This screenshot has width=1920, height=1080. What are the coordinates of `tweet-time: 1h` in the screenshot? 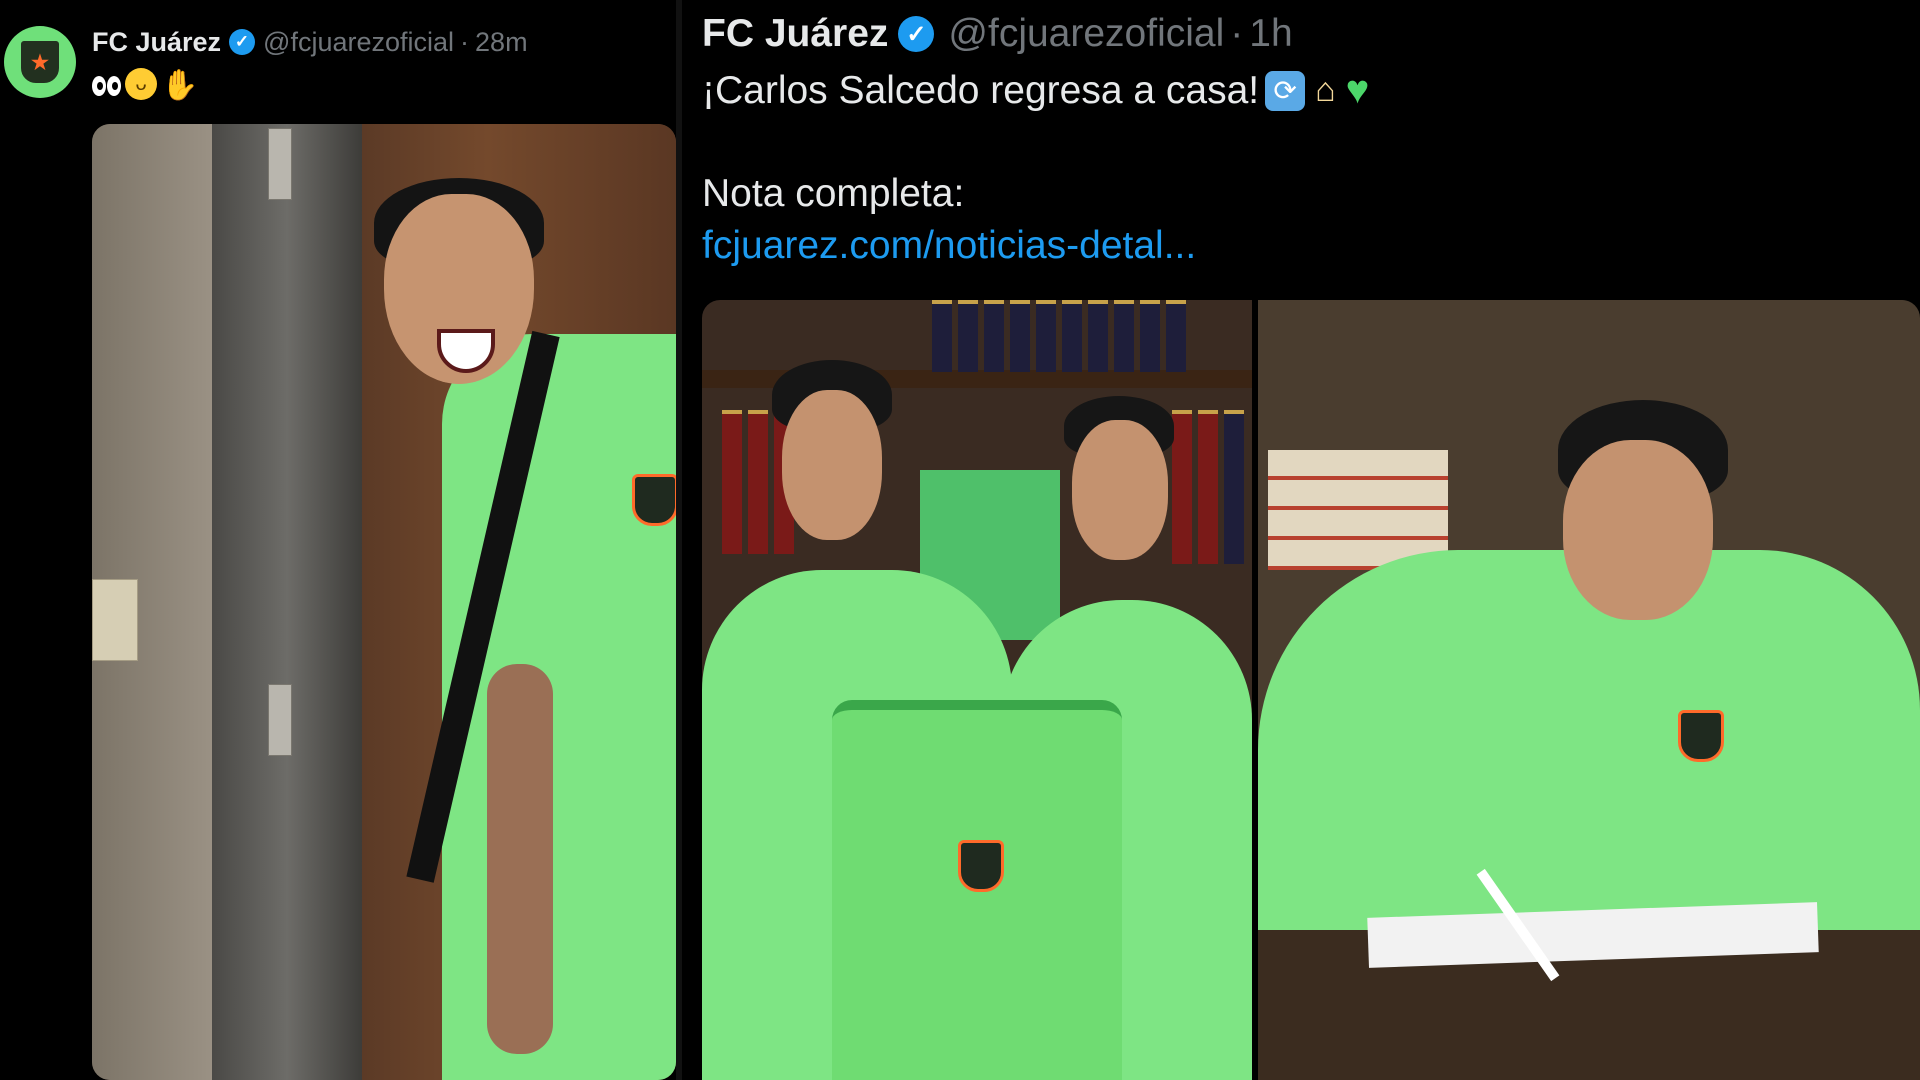 It's located at (1270, 34).